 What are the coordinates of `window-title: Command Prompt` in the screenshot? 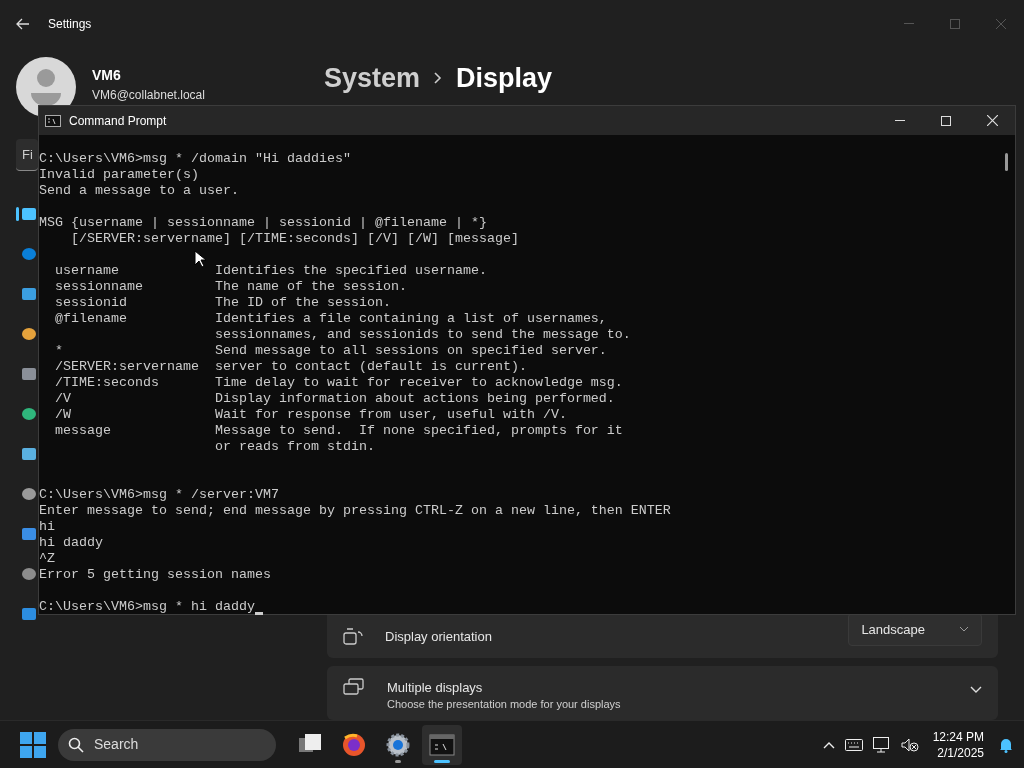 It's located at (118, 121).